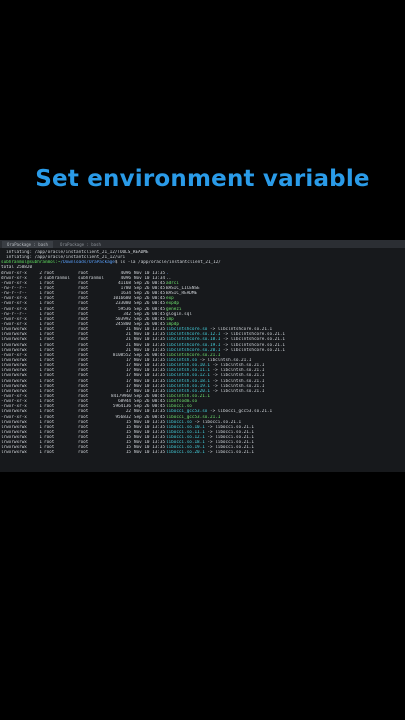  Describe the element at coordinates (49, 453) in the screenshot. I see `listing-owner: root` at that location.